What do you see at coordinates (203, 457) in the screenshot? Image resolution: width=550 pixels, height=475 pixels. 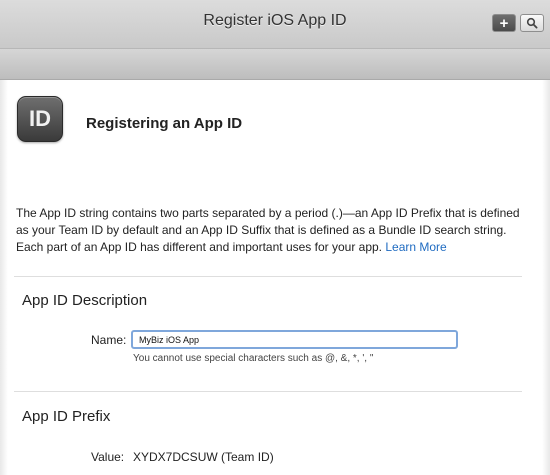 I see `team-id-value: XYDX7DCSUW (Team ID)` at bounding box center [203, 457].